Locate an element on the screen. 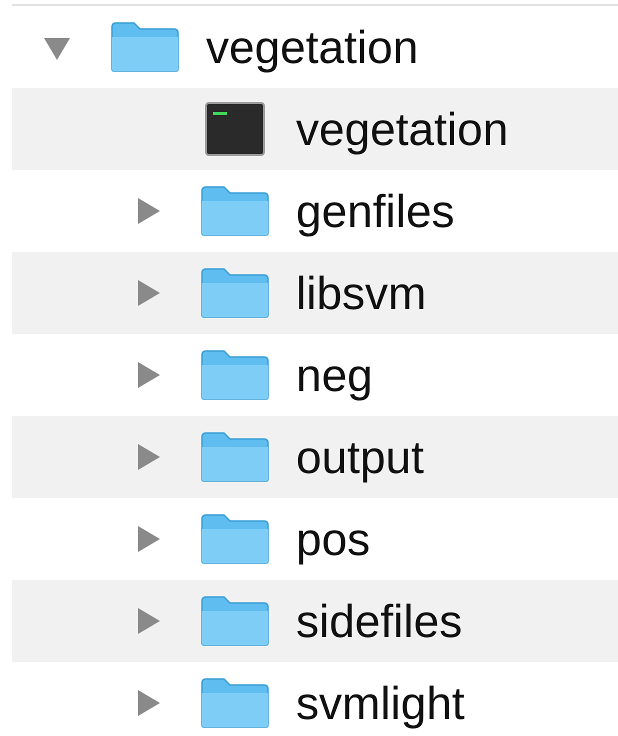 This screenshot has height=736, width=618. file-name: output is located at coordinates (360, 457).